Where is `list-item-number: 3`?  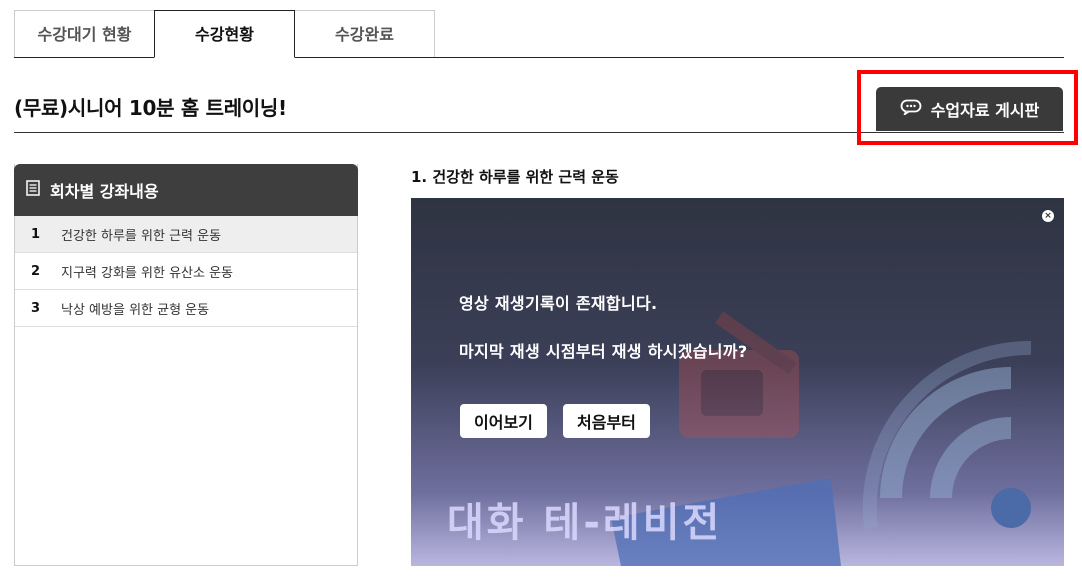 list-item-number: 3 is located at coordinates (36, 308).